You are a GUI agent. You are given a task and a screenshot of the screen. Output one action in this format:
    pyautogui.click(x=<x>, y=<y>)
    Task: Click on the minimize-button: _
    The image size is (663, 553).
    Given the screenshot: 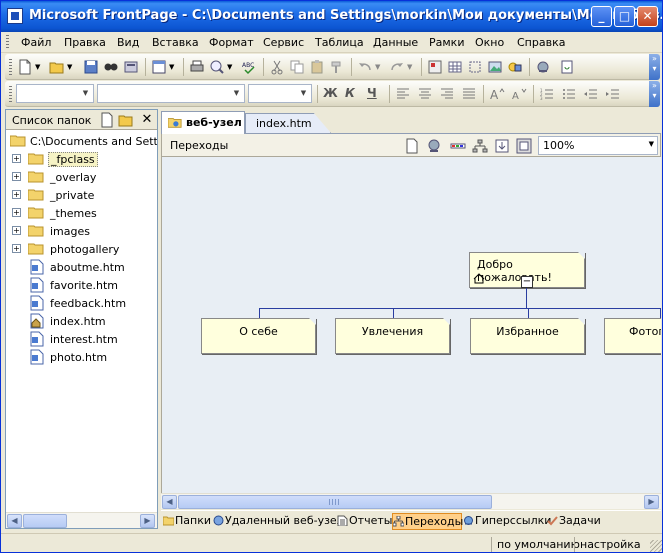 What is the action you would take?
    pyautogui.click(x=601, y=16)
    